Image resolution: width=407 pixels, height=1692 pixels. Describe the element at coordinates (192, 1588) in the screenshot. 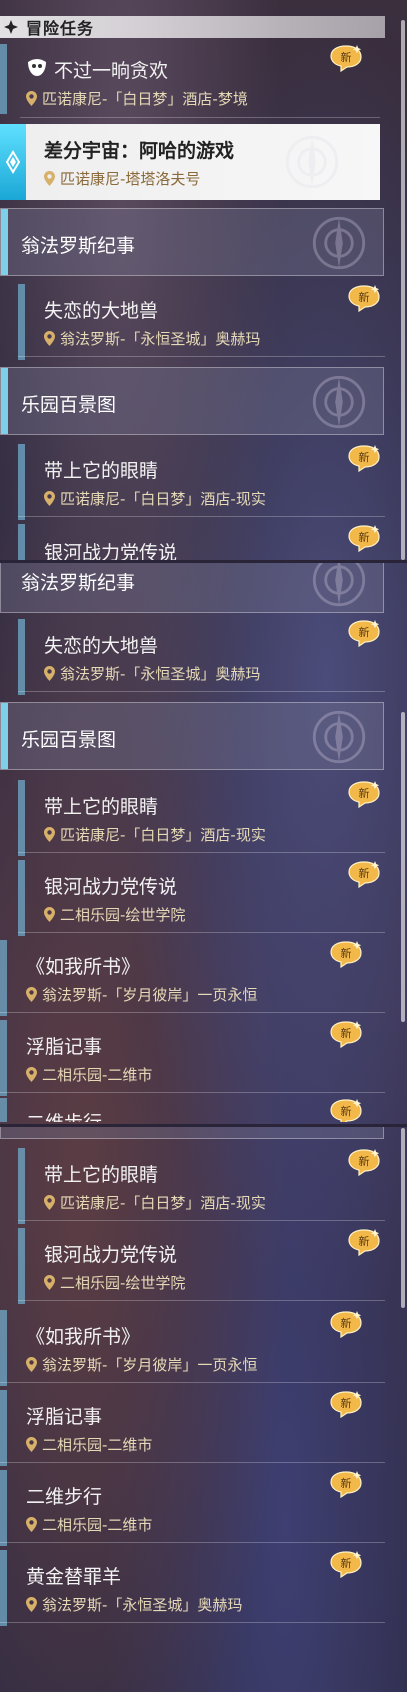

I see `quest-item: 黄金替罪羊 翁法罗斯-「永恒圣城」奥赫玛` at that location.